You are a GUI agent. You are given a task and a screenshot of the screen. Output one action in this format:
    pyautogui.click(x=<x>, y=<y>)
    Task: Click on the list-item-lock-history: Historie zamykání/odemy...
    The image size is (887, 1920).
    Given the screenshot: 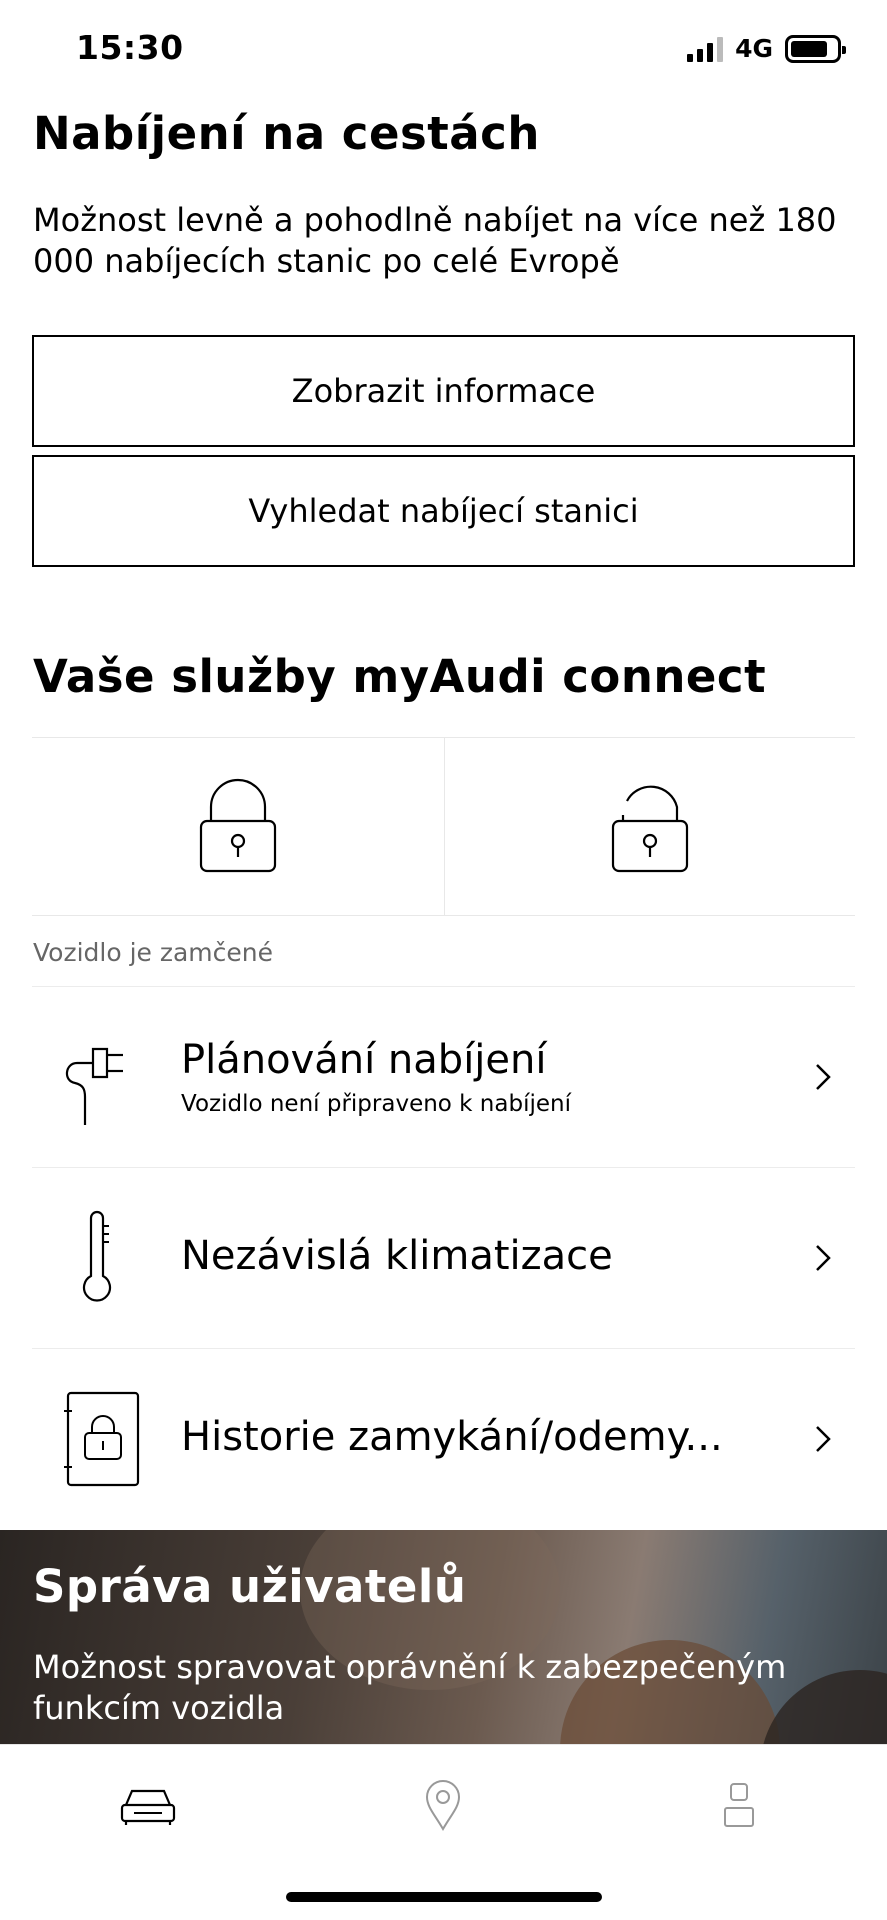 What is the action you would take?
    pyautogui.click(x=443, y=1438)
    